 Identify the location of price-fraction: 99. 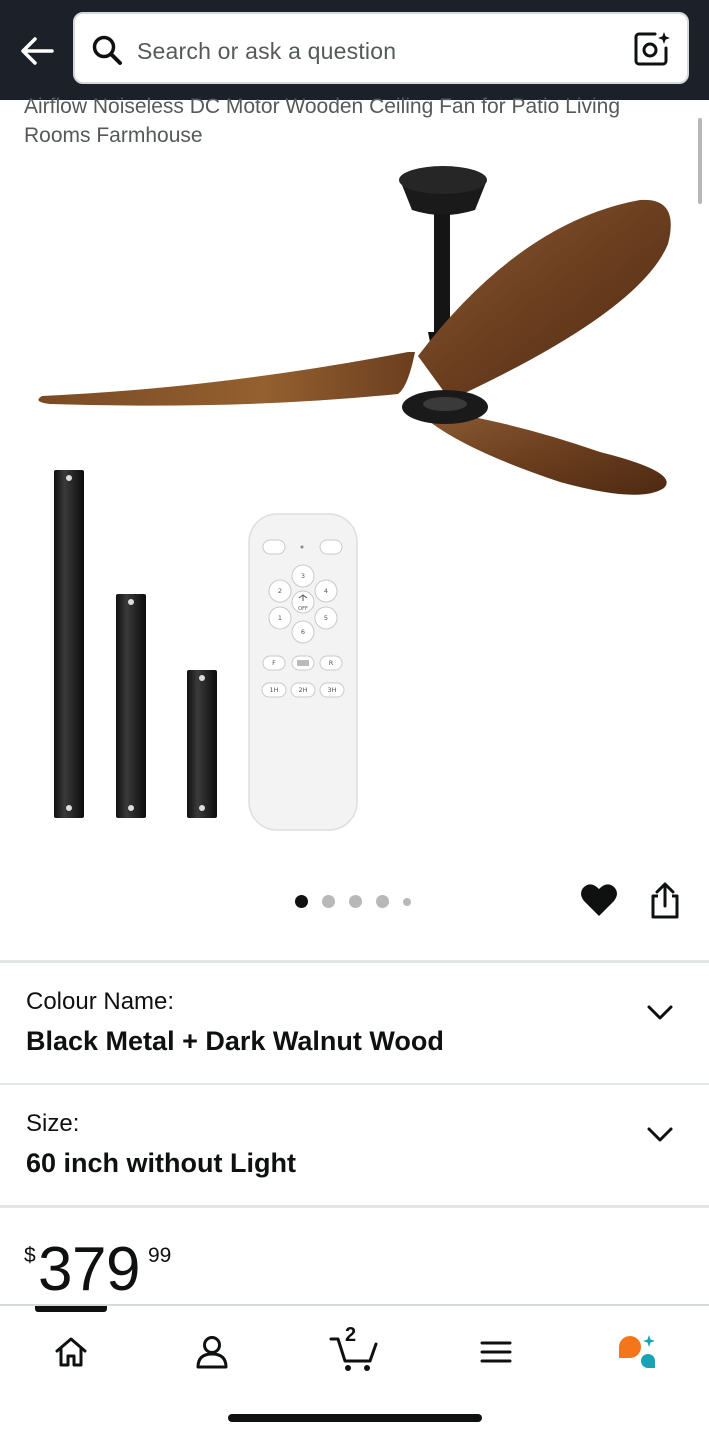
(160, 1255).